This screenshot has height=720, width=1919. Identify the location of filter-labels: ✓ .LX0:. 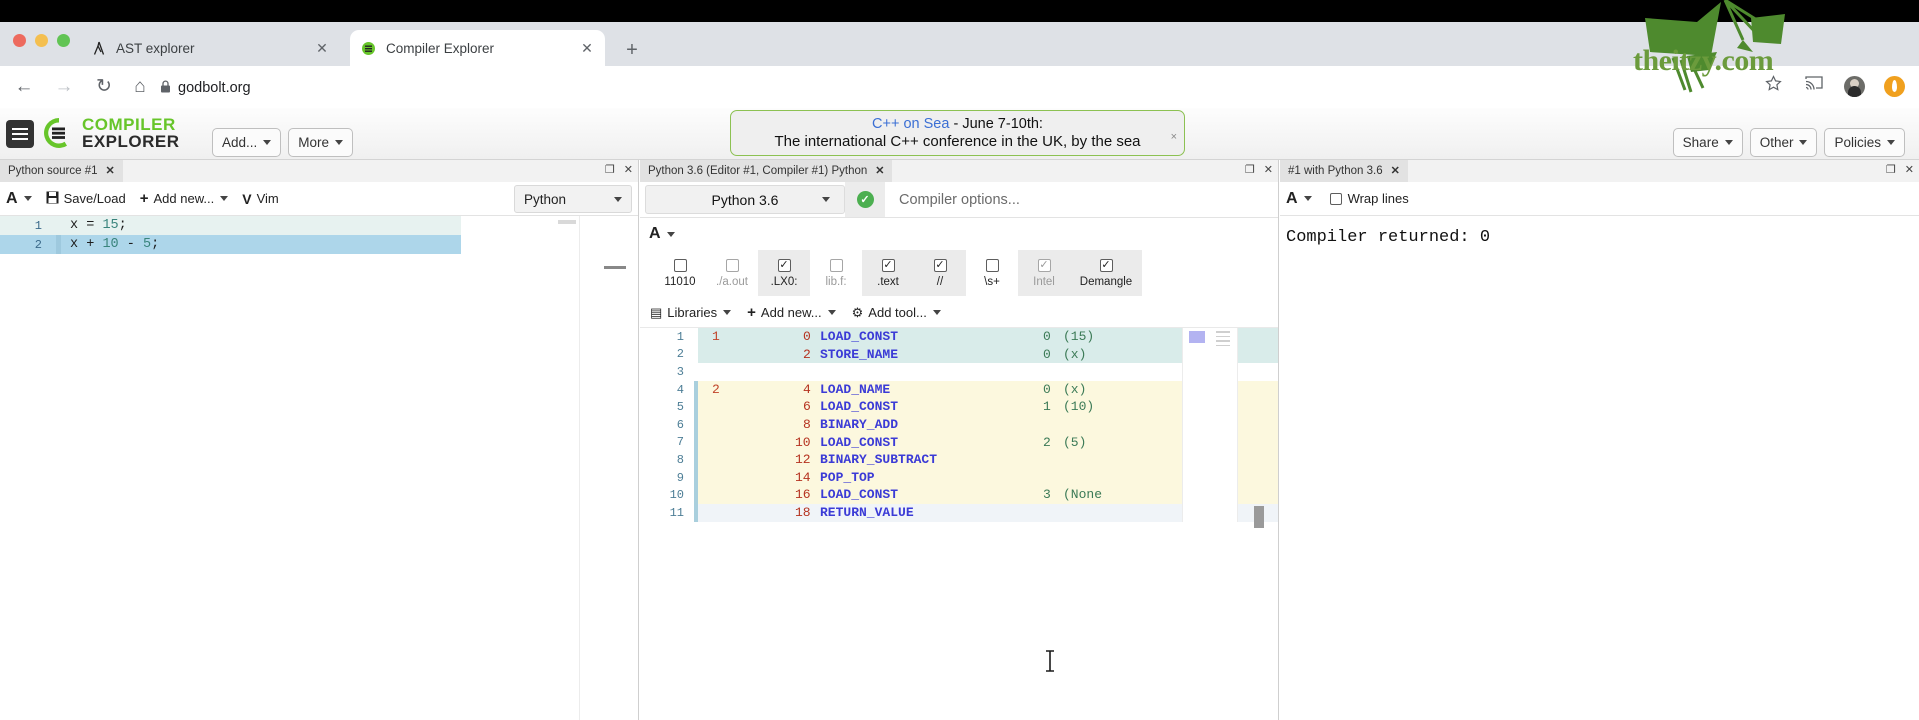
(784, 273).